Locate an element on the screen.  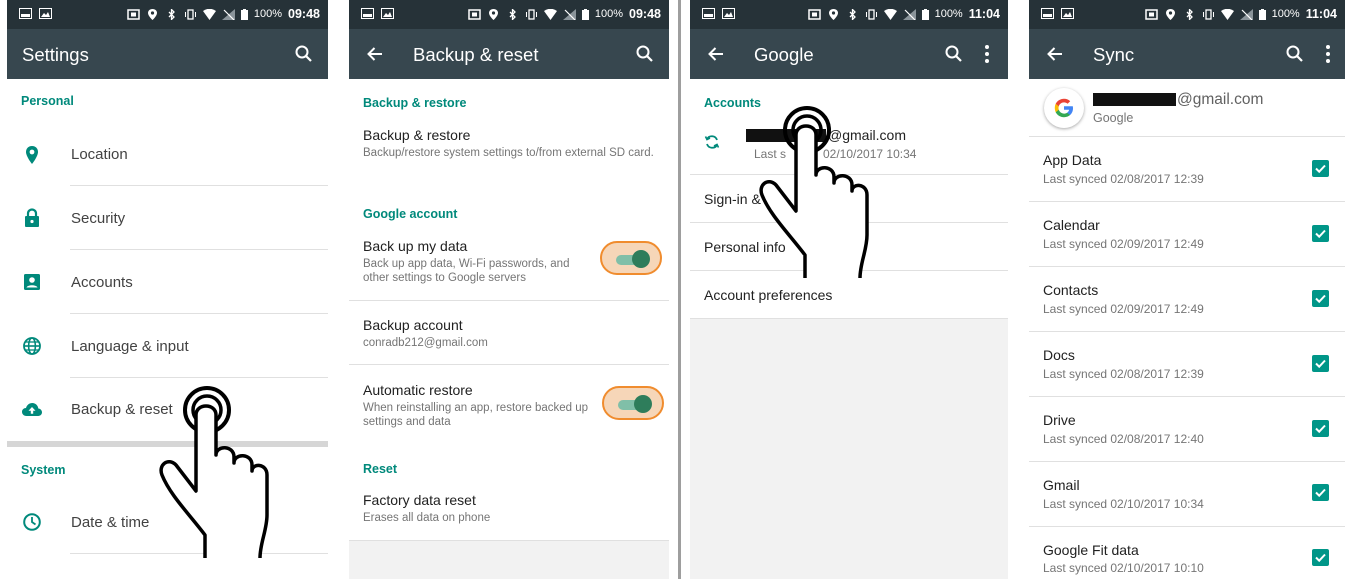
item-subtitle: Last synced 02/10/2017 10:10 is located at coordinates (1123, 568).